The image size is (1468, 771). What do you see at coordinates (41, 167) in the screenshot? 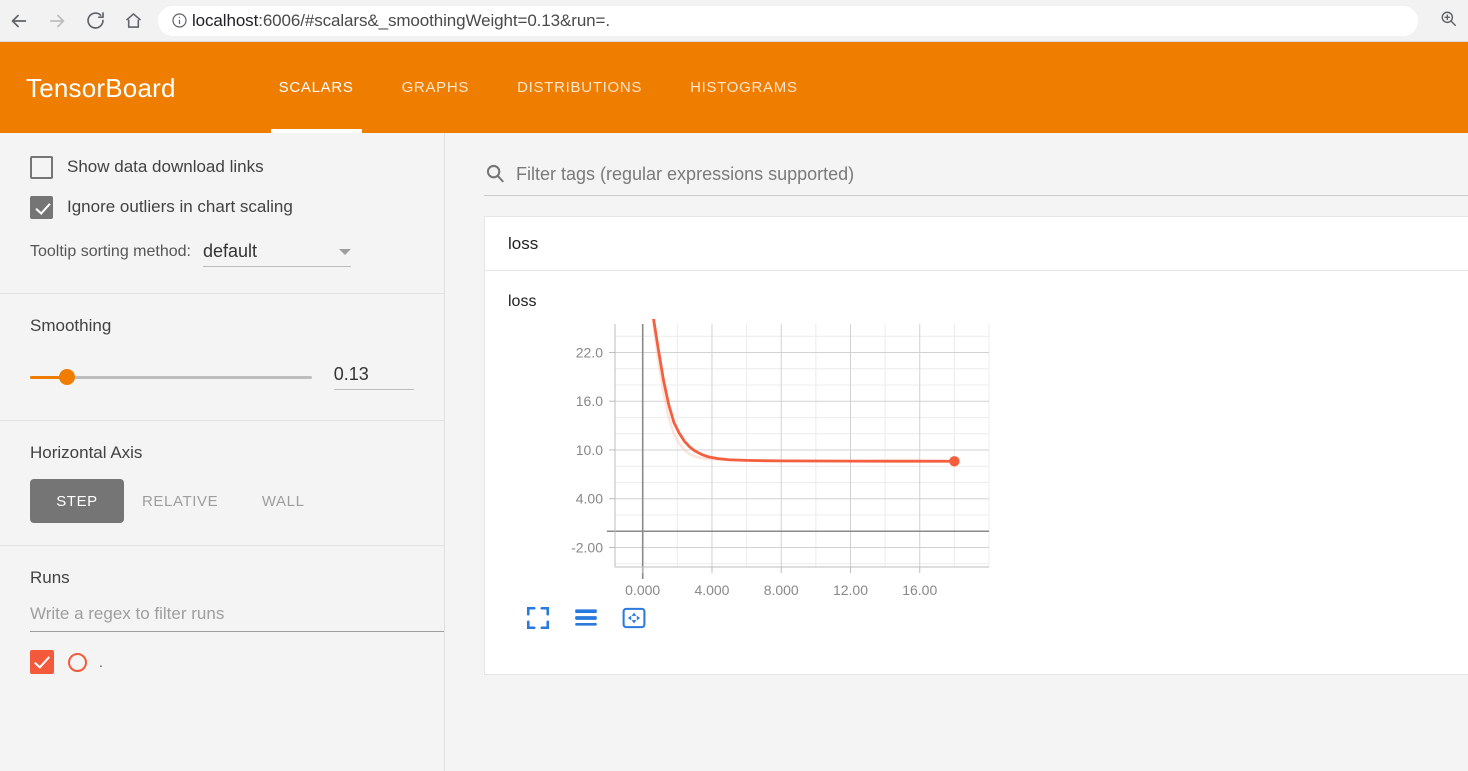
I see `show-download-links-checkbox` at bounding box center [41, 167].